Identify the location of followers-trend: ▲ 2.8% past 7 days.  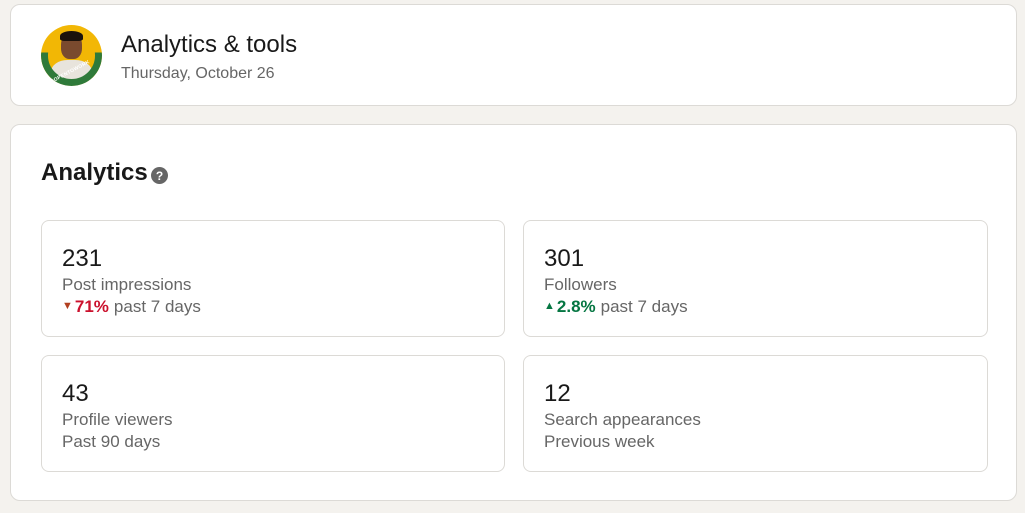
(616, 307).